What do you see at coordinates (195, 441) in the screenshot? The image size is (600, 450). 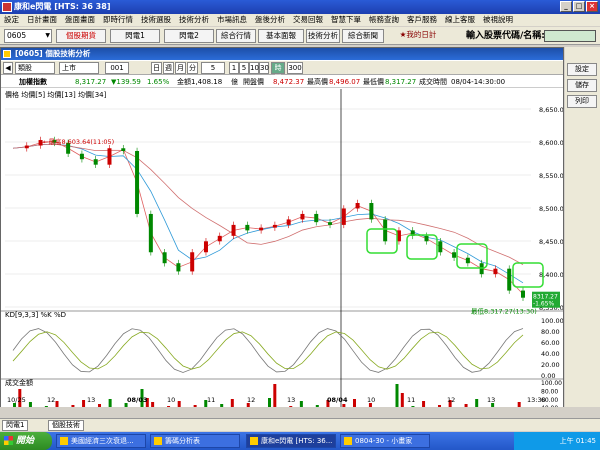 I see `taskbar-task: 籌碼分析表` at bounding box center [195, 441].